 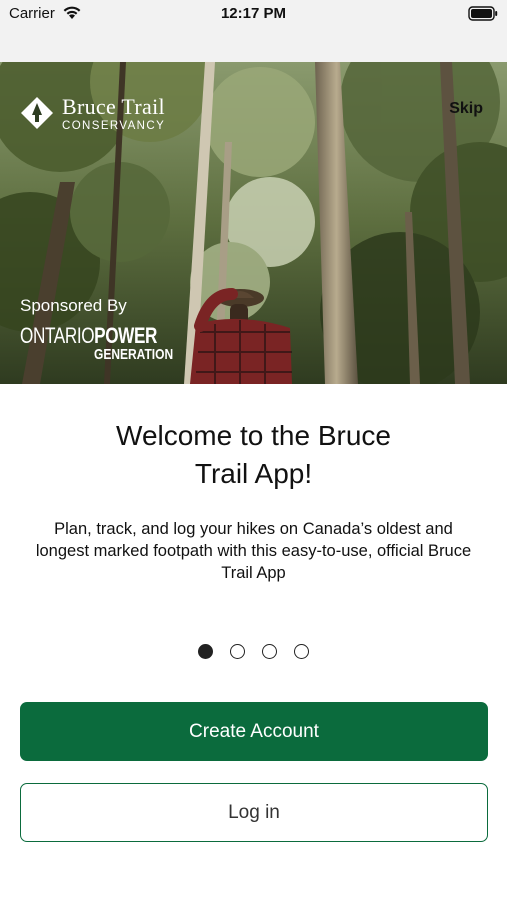 I want to click on skip-button: Skip, so click(x=466, y=109).